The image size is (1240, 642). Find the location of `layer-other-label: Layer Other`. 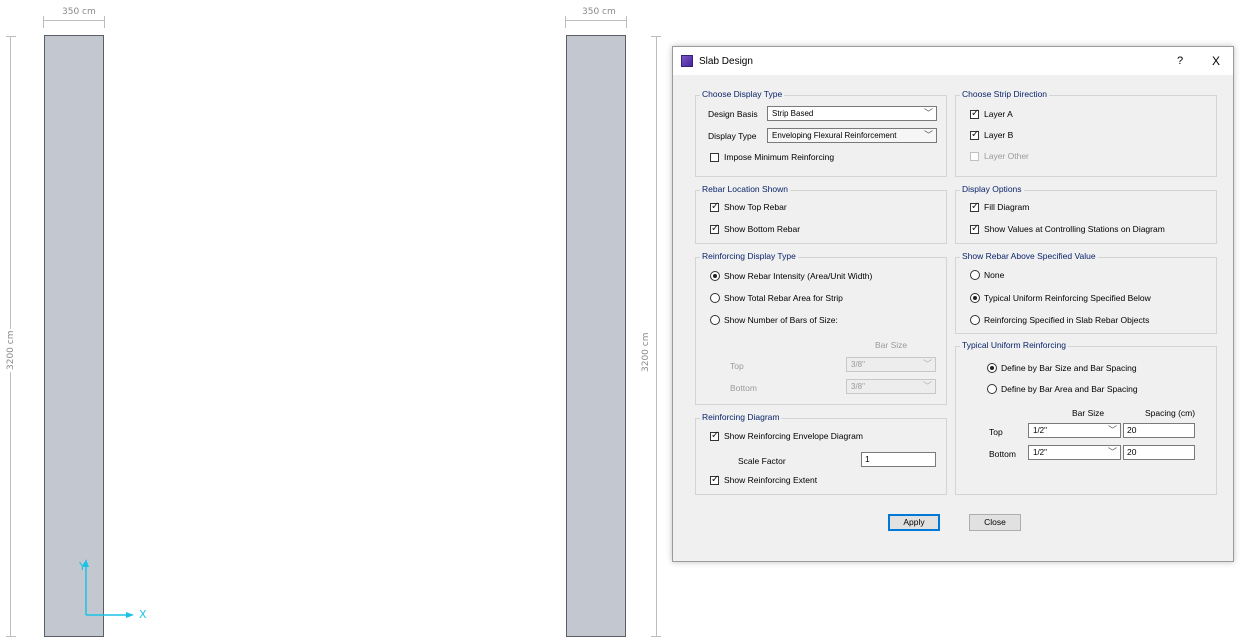

layer-other-label: Layer Other is located at coordinates (1006, 156).